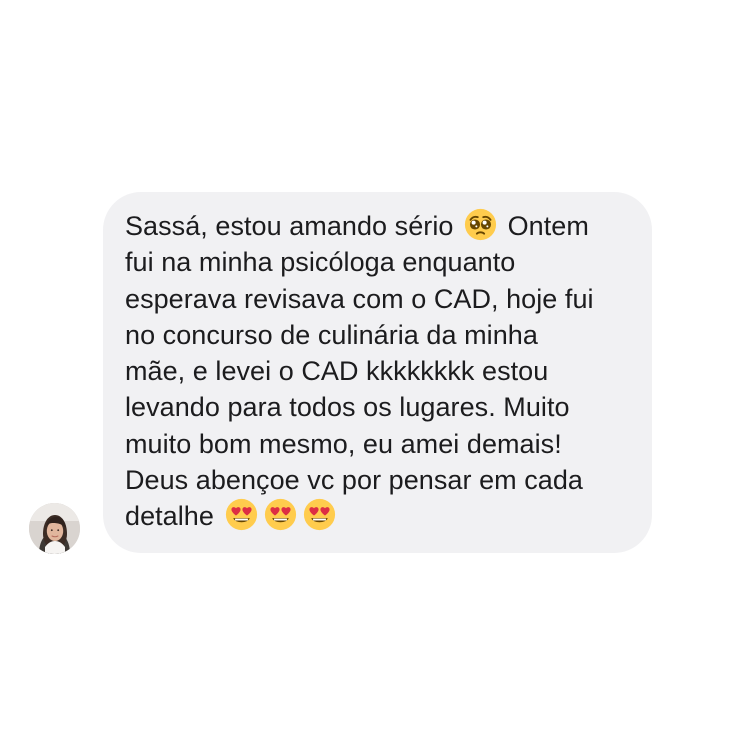 This screenshot has width=750, height=750. What do you see at coordinates (337, 371) in the screenshot?
I see `message-line-5: mãe, e levei o CAD kkkkkkkk estou` at bounding box center [337, 371].